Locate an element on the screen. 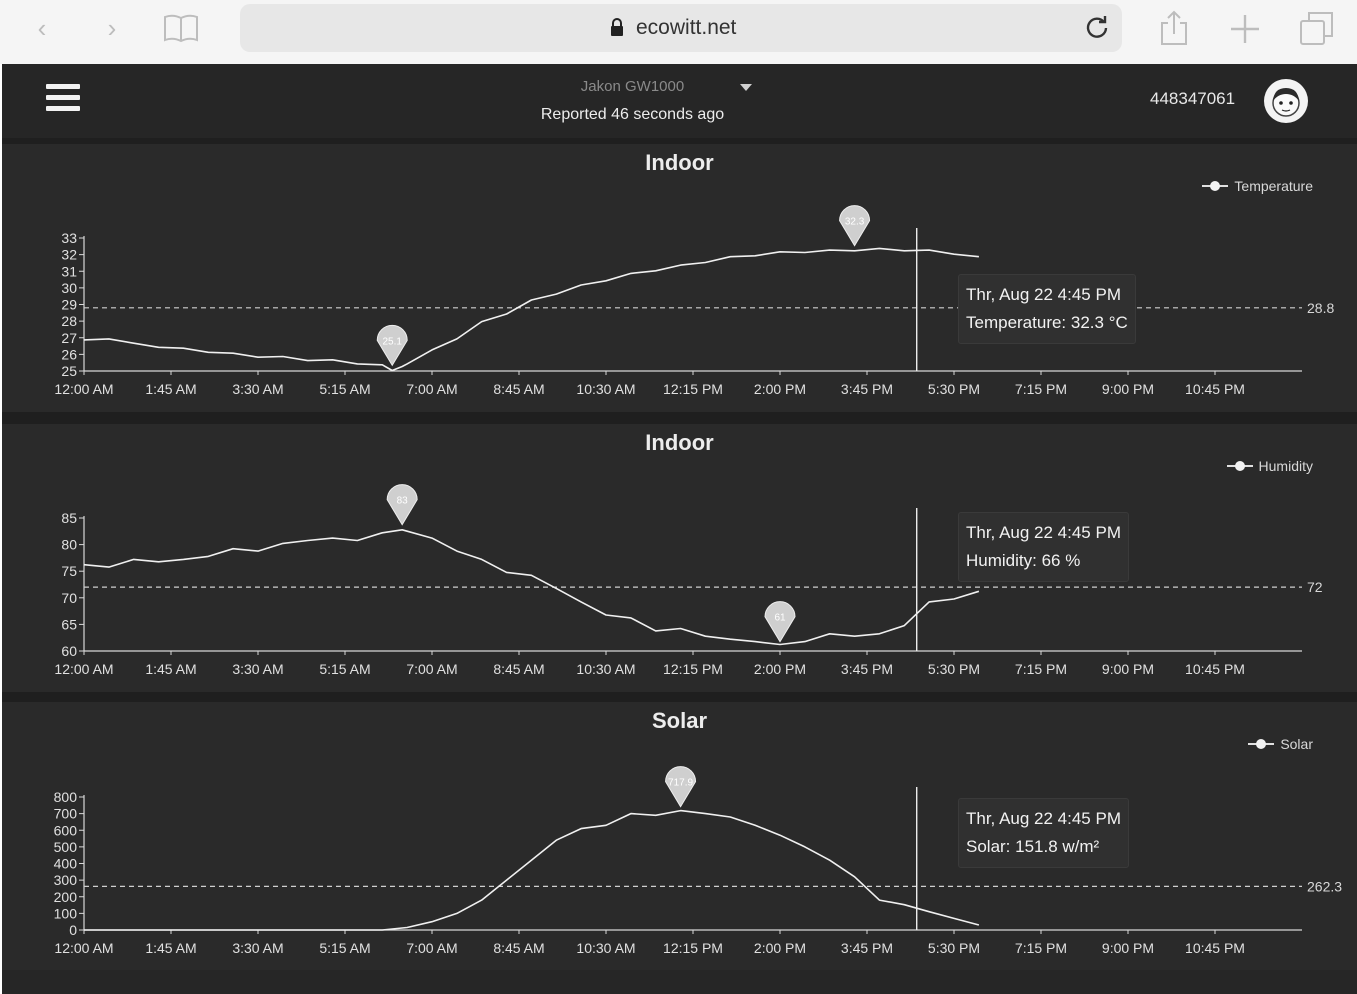 This screenshot has height=994, width=1357. back-icon: ‹ is located at coordinates (42, 28).